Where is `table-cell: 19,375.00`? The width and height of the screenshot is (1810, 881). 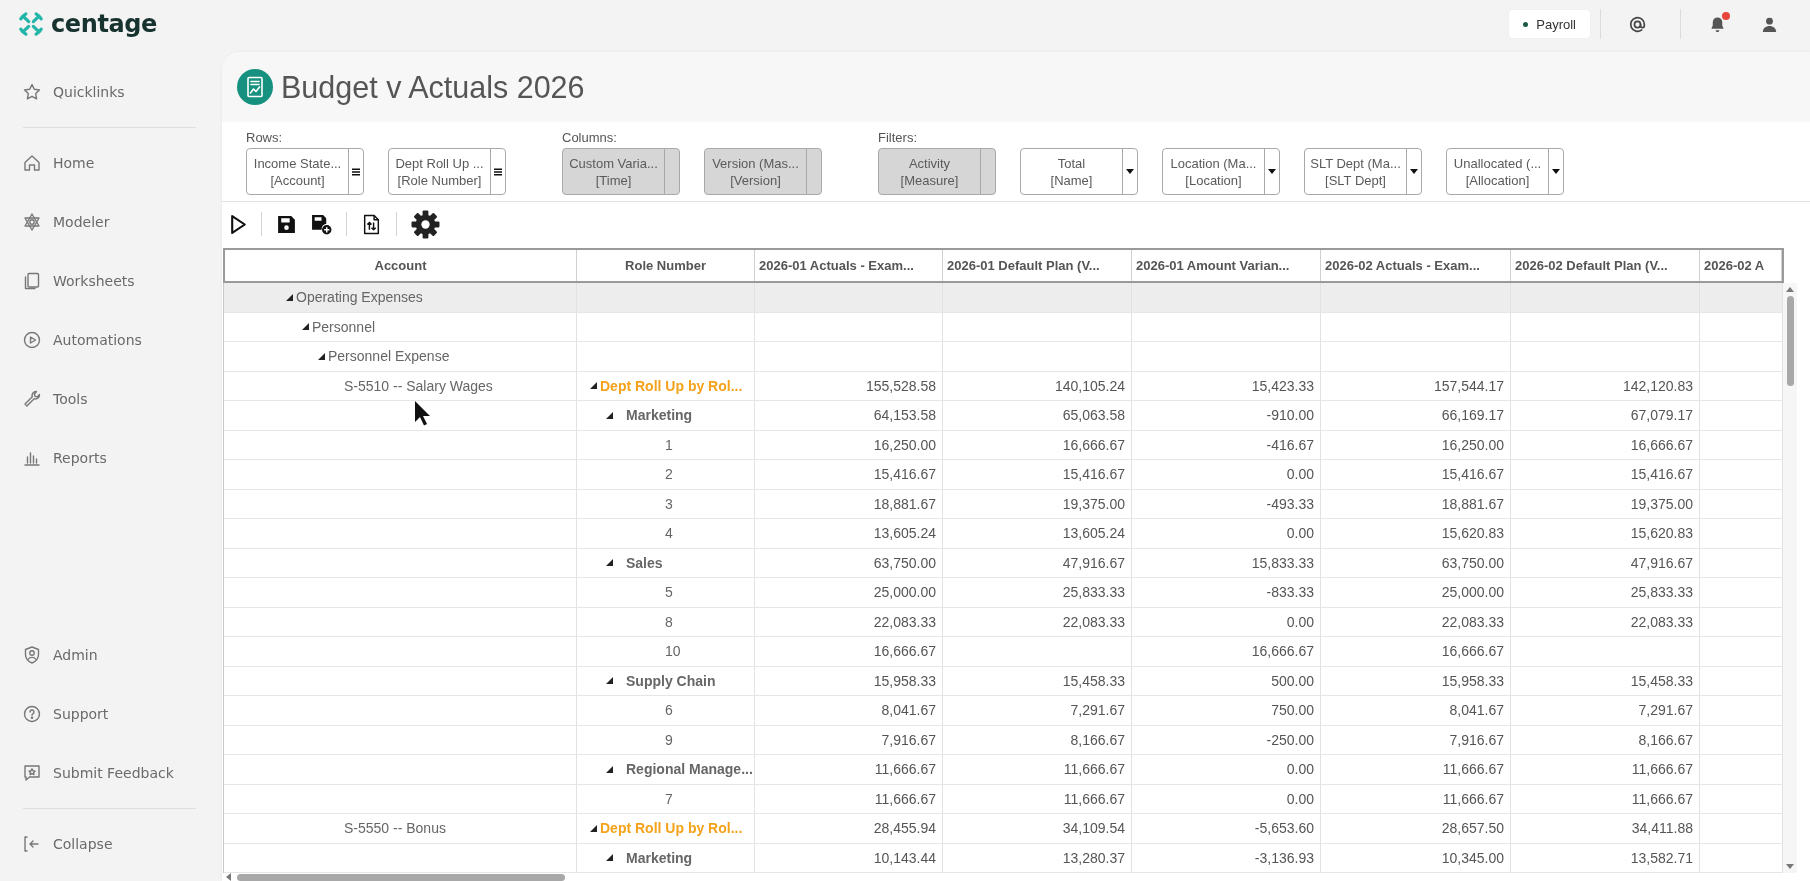 table-cell: 19,375.00 is located at coordinates (1605, 503).